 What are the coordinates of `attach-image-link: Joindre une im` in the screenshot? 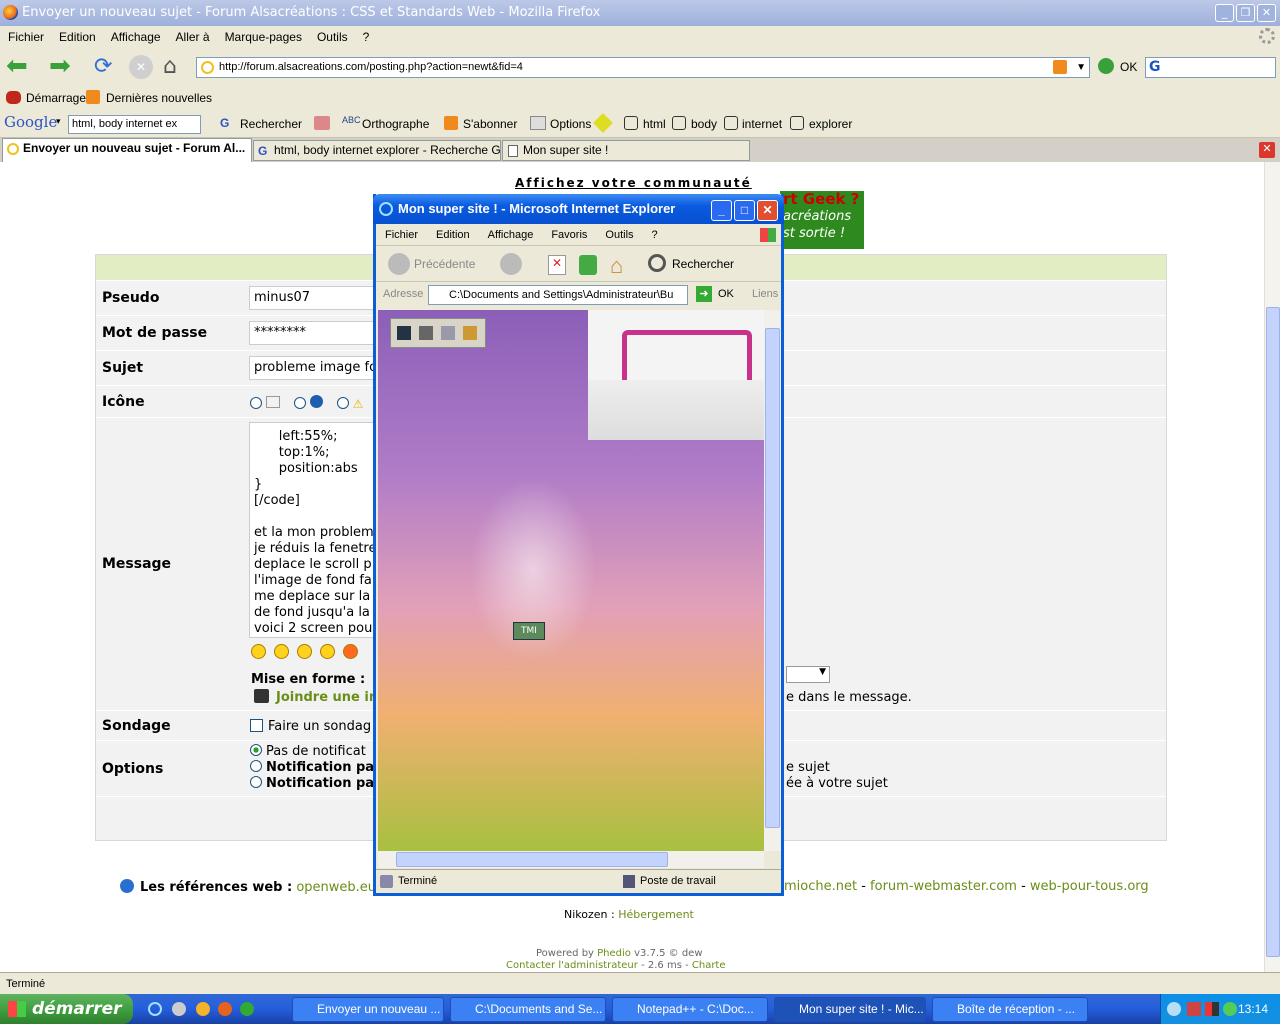 It's located at (329, 697).